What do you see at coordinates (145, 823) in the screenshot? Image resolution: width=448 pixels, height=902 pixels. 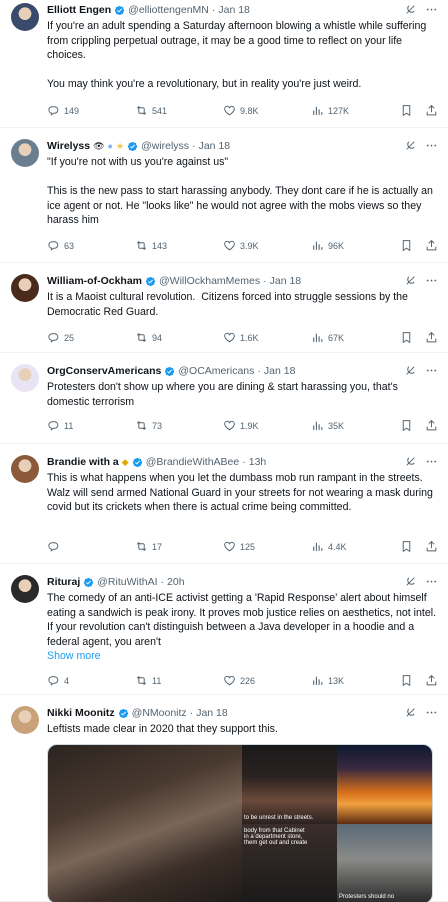 I see `crowd-photo` at bounding box center [145, 823].